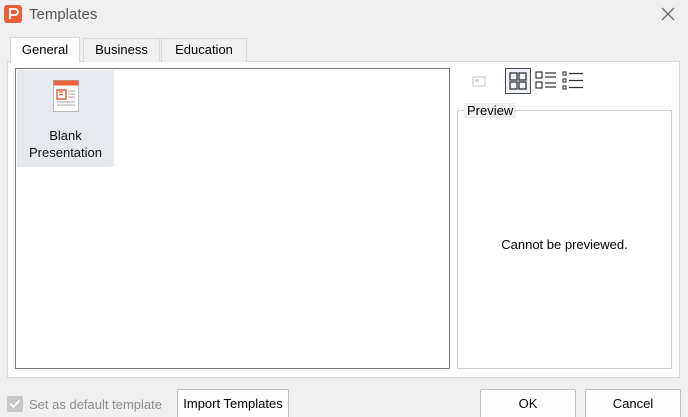  What do you see at coordinates (65, 144) in the screenshot?
I see `template-label: Blank Presentation` at bounding box center [65, 144].